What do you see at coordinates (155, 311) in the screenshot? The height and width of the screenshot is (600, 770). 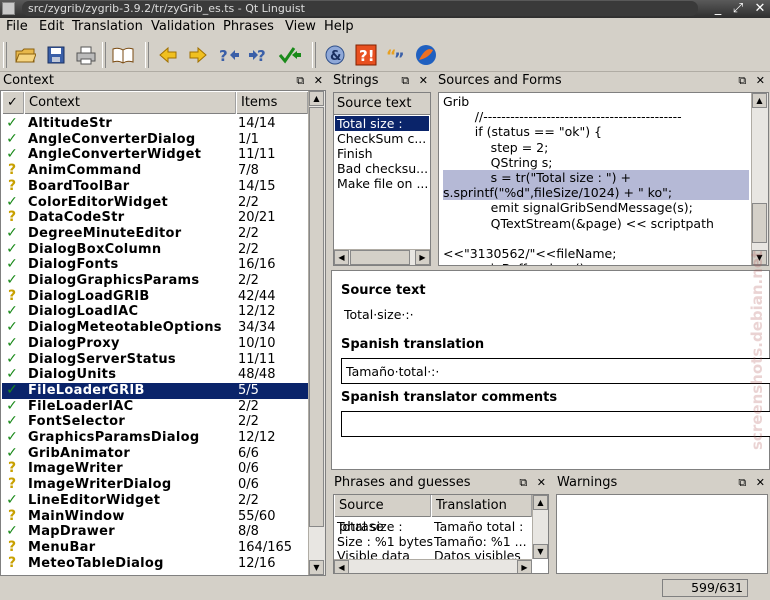 I see `context-row: ✓ DialogLoadIAC 12/12` at bounding box center [155, 311].